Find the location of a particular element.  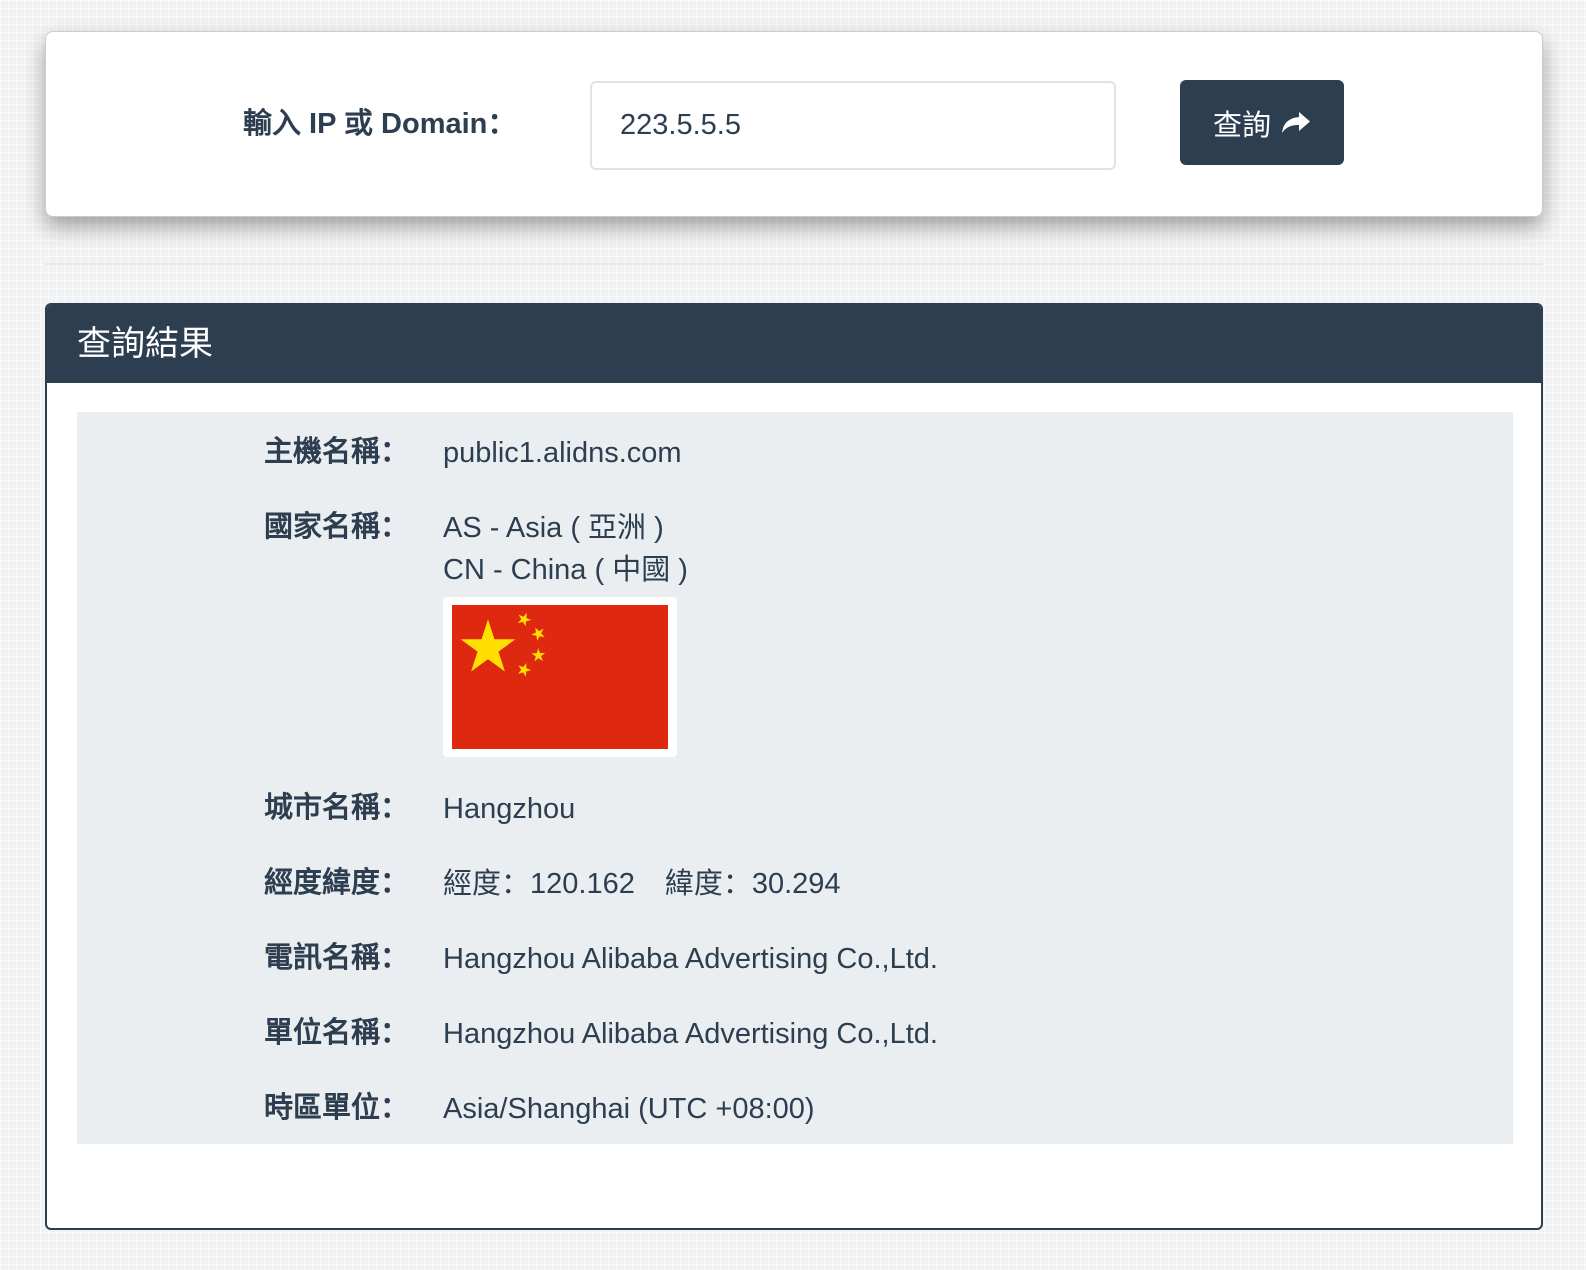

query-button: 查詢 is located at coordinates (1262, 122).